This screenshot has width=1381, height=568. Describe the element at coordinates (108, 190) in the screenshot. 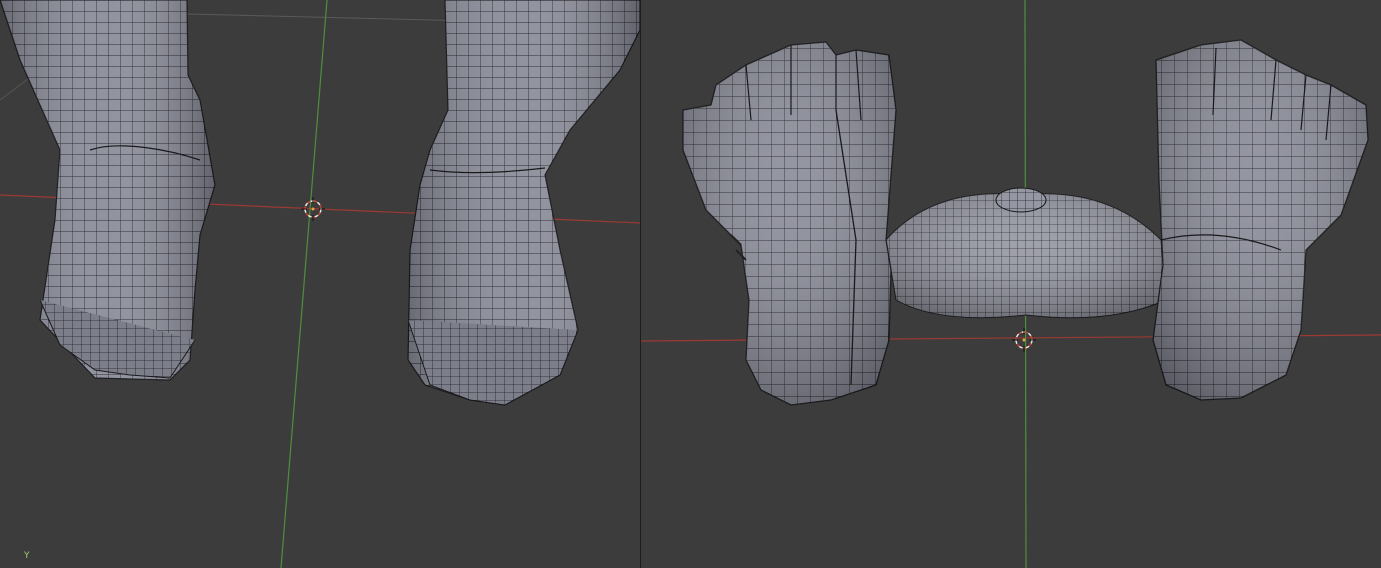

I see `left-foot-mesh` at that location.